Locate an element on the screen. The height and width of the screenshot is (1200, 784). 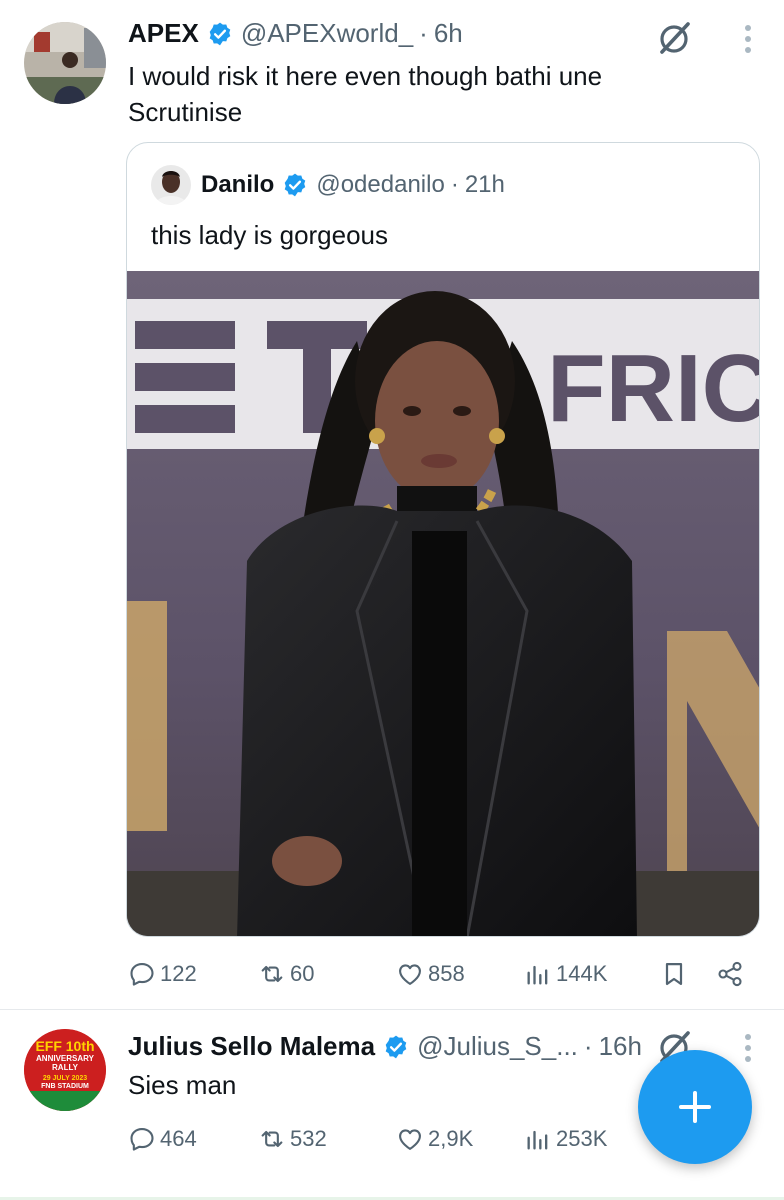
author-name: APEX is located at coordinates (163, 33).